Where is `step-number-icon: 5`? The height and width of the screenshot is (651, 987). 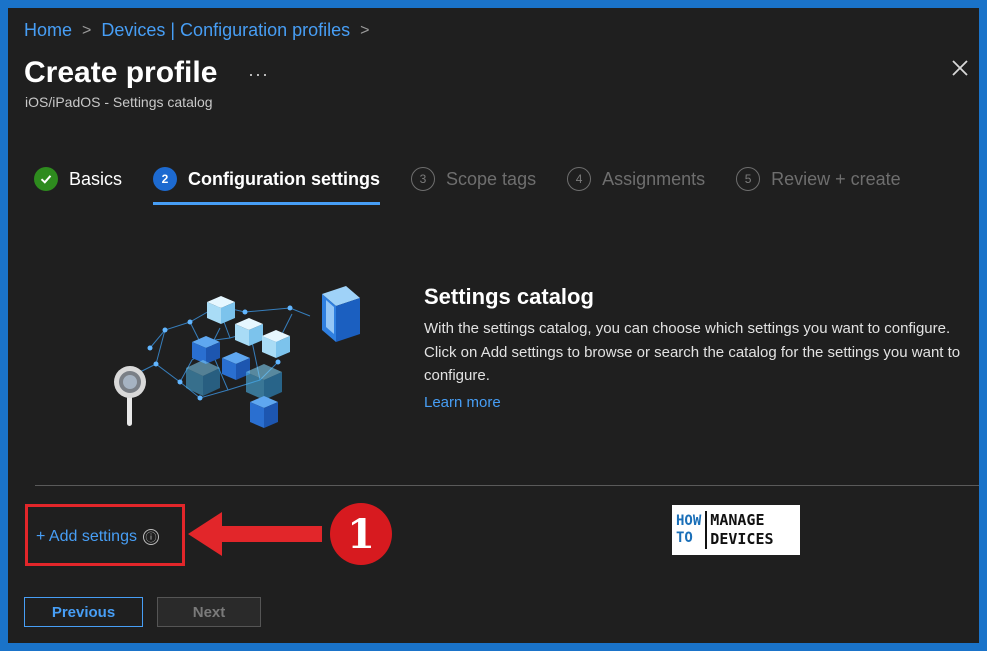
step-number-icon: 5 is located at coordinates (748, 179).